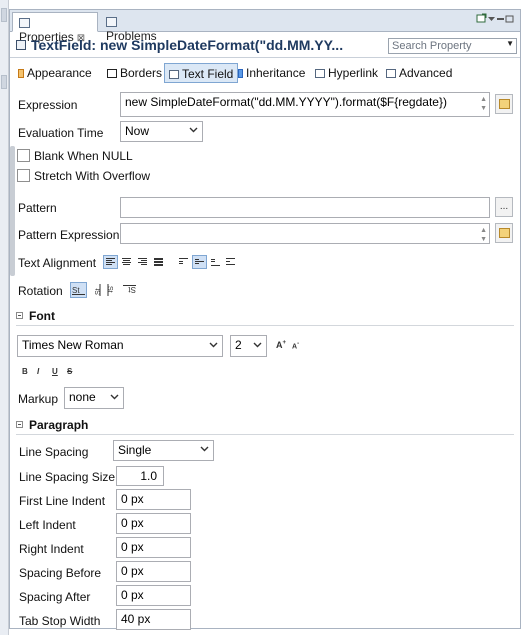  What do you see at coordinates (55, 597) in the screenshot?
I see `spacing-after-label: Spacing After` at bounding box center [55, 597].